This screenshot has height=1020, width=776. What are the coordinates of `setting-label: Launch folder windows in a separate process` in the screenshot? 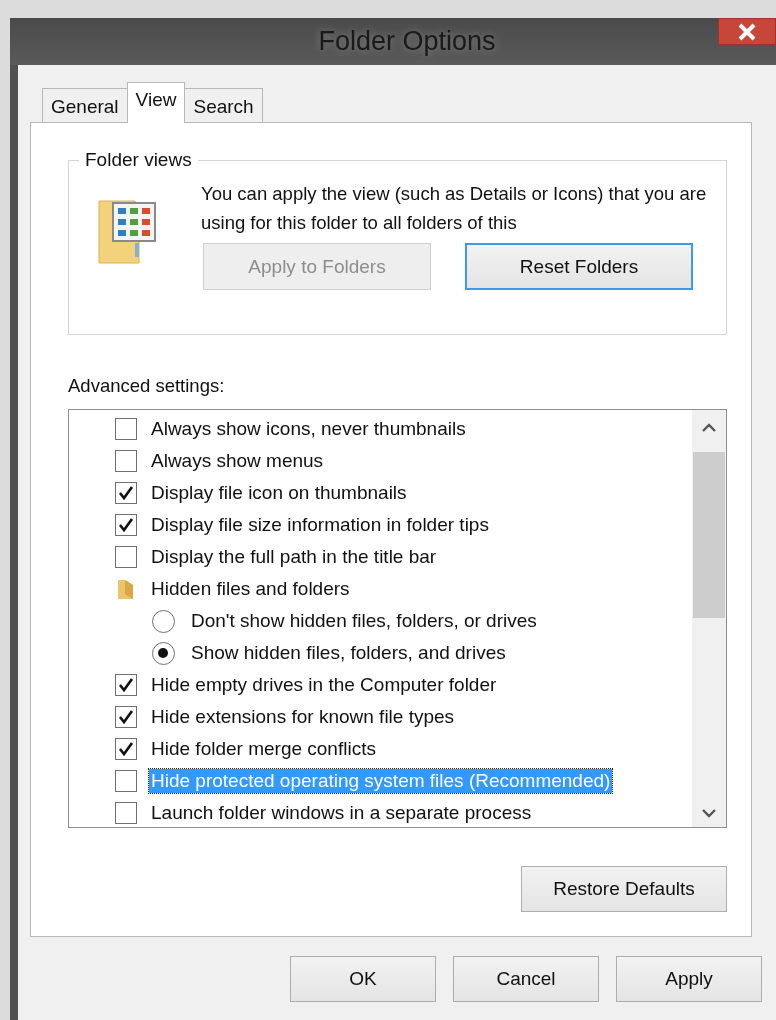 It's located at (341, 813).